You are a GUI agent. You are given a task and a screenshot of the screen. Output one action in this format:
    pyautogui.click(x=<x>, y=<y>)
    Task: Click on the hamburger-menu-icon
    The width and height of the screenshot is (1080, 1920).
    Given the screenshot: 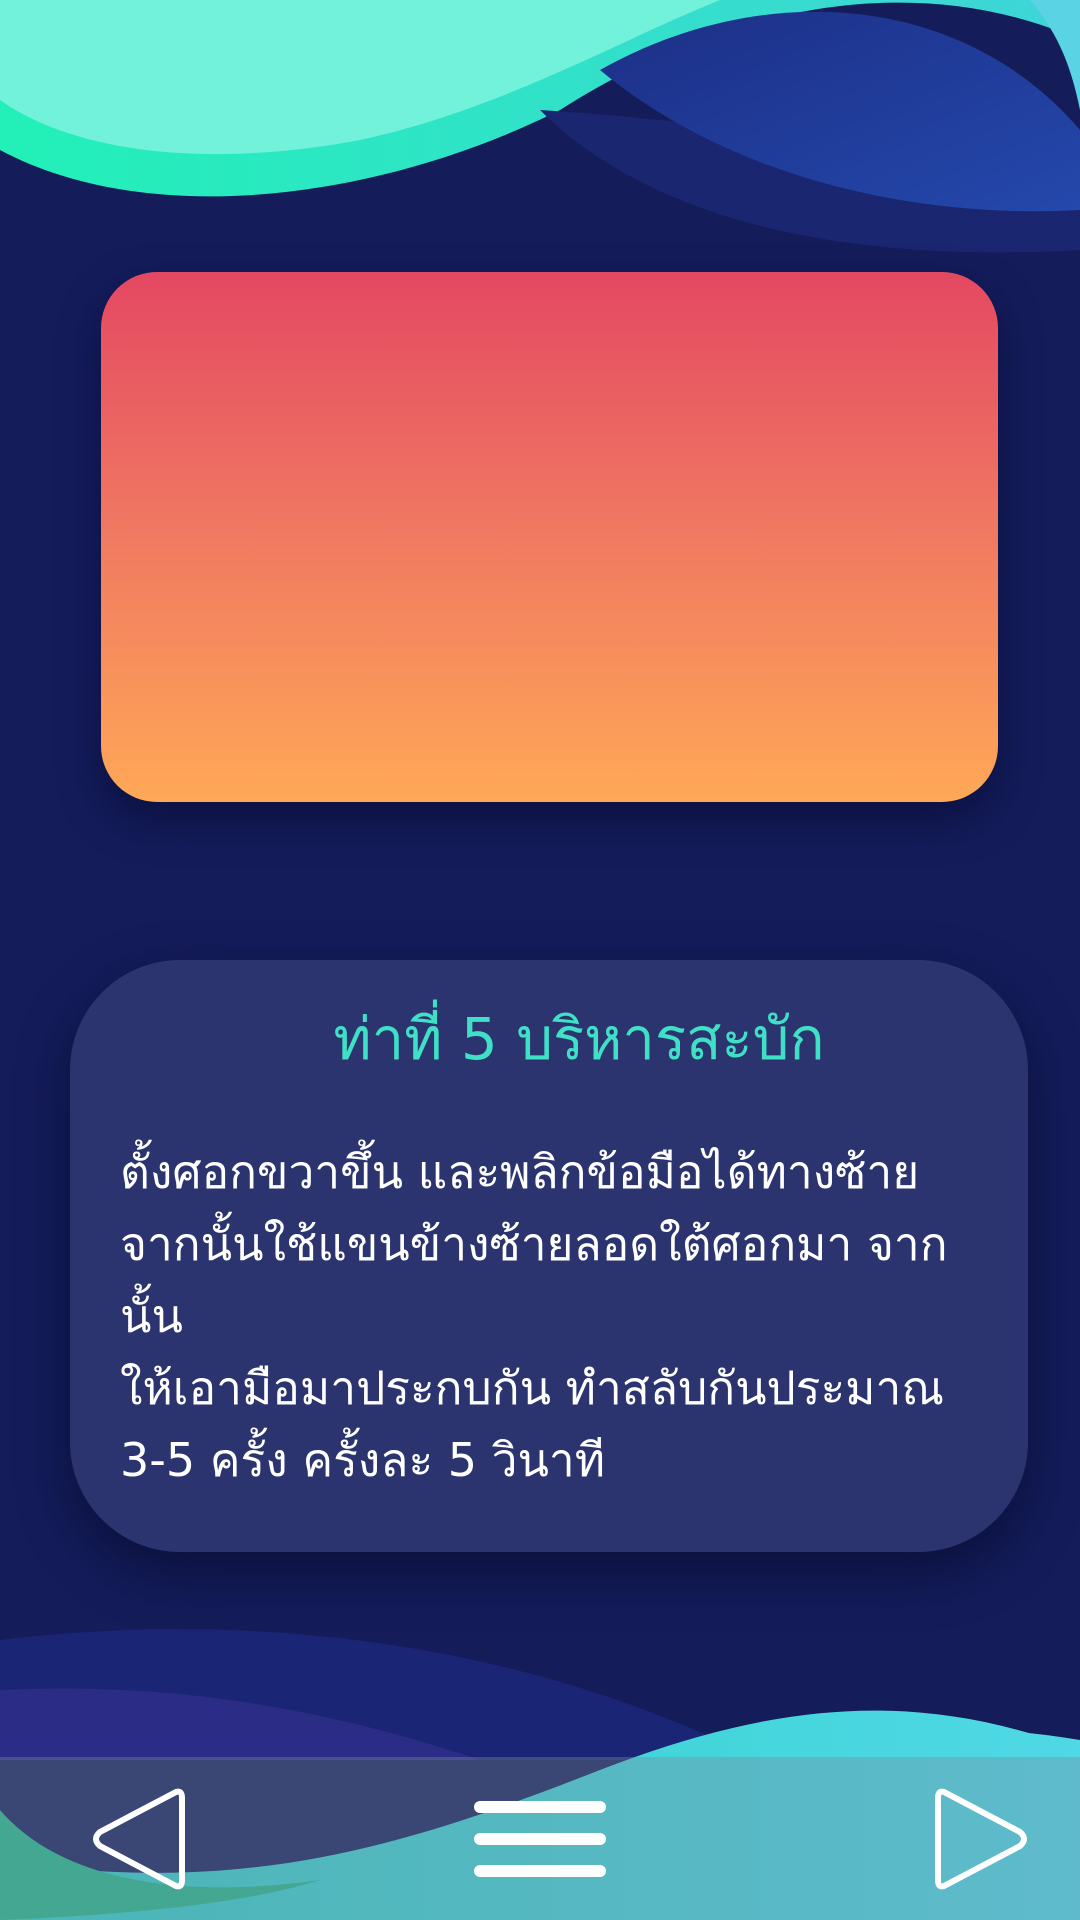 What is the action you would take?
    pyautogui.click(x=540, y=1838)
    